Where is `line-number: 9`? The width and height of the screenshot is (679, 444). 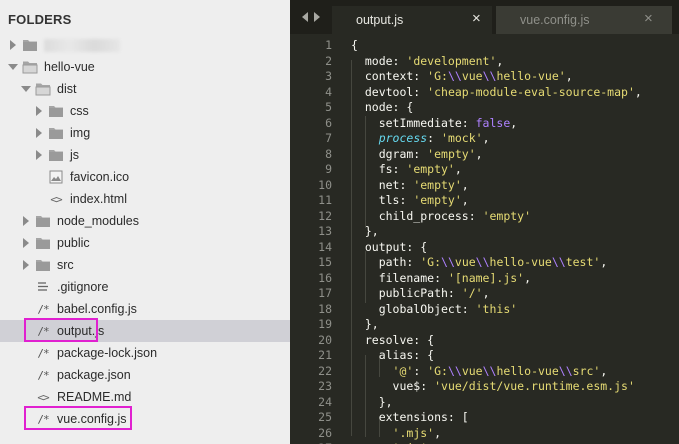 line-number: 9 is located at coordinates (328, 169).